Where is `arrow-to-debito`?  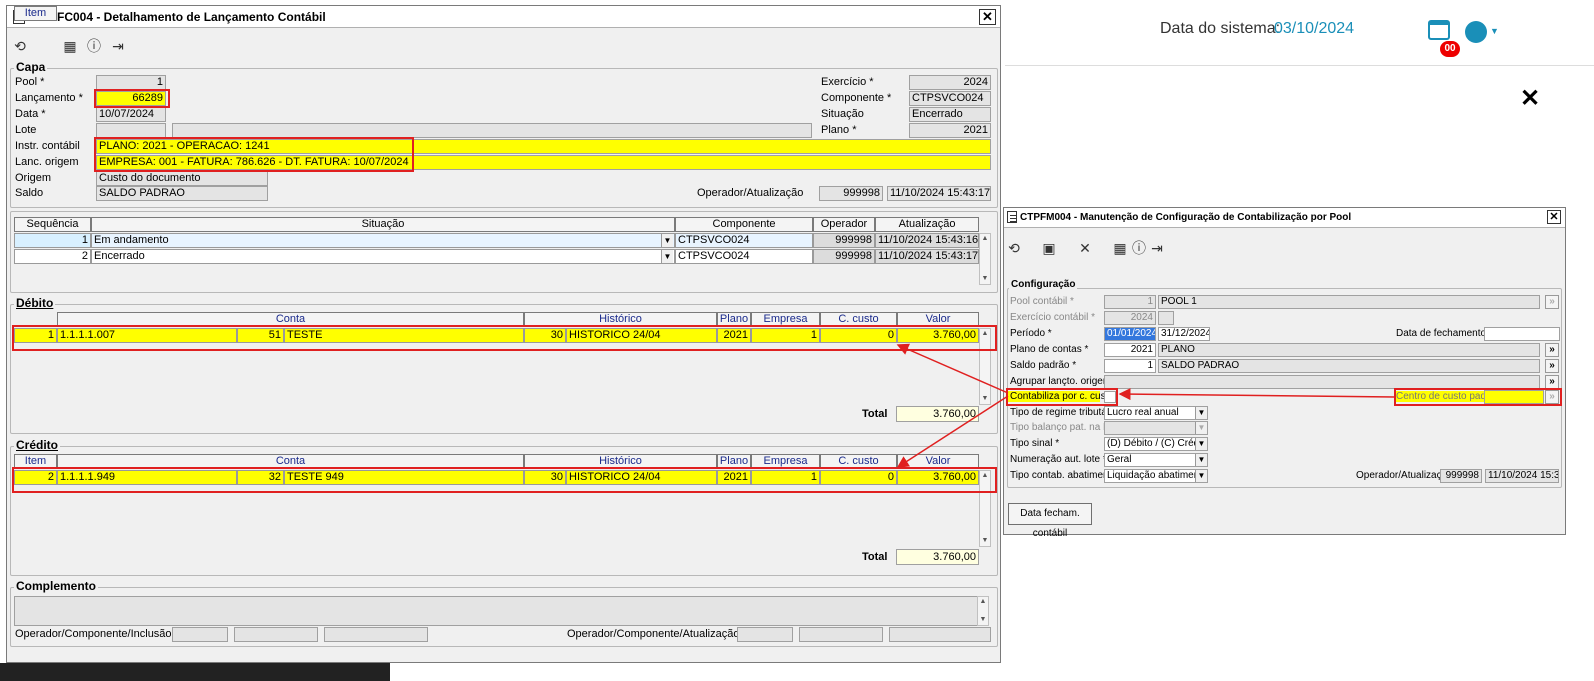 arrow-to-debito is located at coordinates (952, 368).